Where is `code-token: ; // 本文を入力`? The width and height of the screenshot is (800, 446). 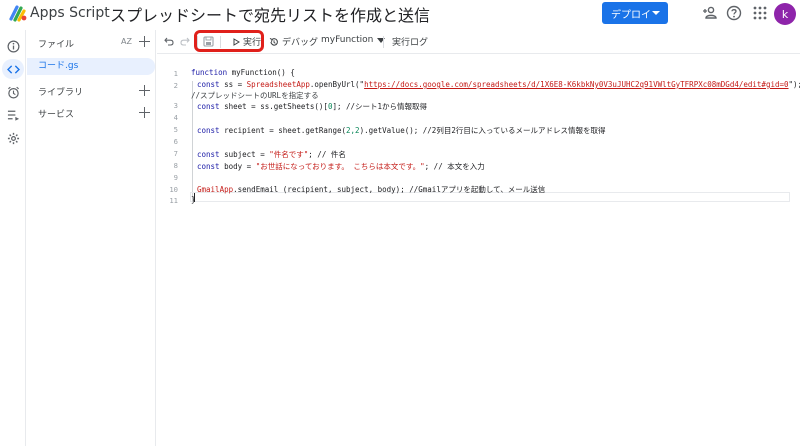 code-token: ; // 本文を入力 is located at coordinates (454, 166).